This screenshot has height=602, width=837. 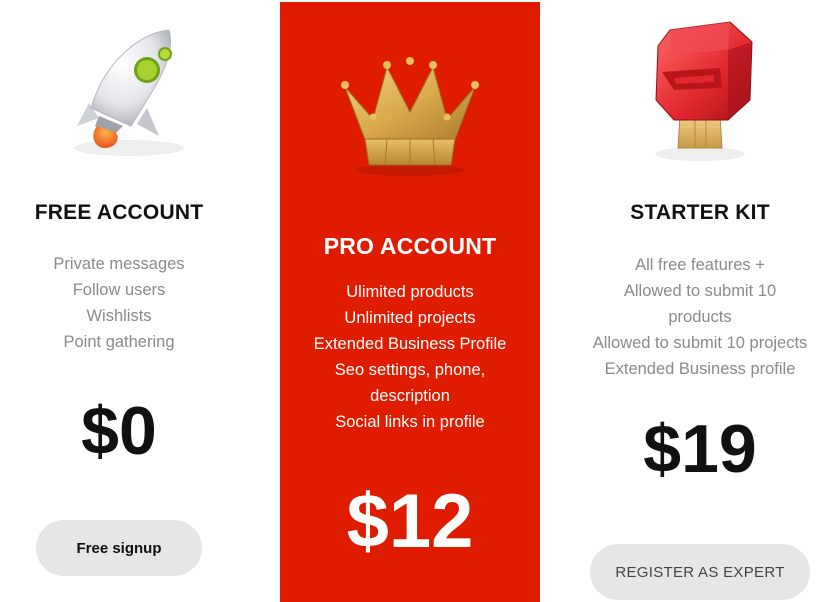 What do you see at coordinates (119, 342) in the screenshot?
I see `feature-item: Point gathering` at bounding box center [119, 342].